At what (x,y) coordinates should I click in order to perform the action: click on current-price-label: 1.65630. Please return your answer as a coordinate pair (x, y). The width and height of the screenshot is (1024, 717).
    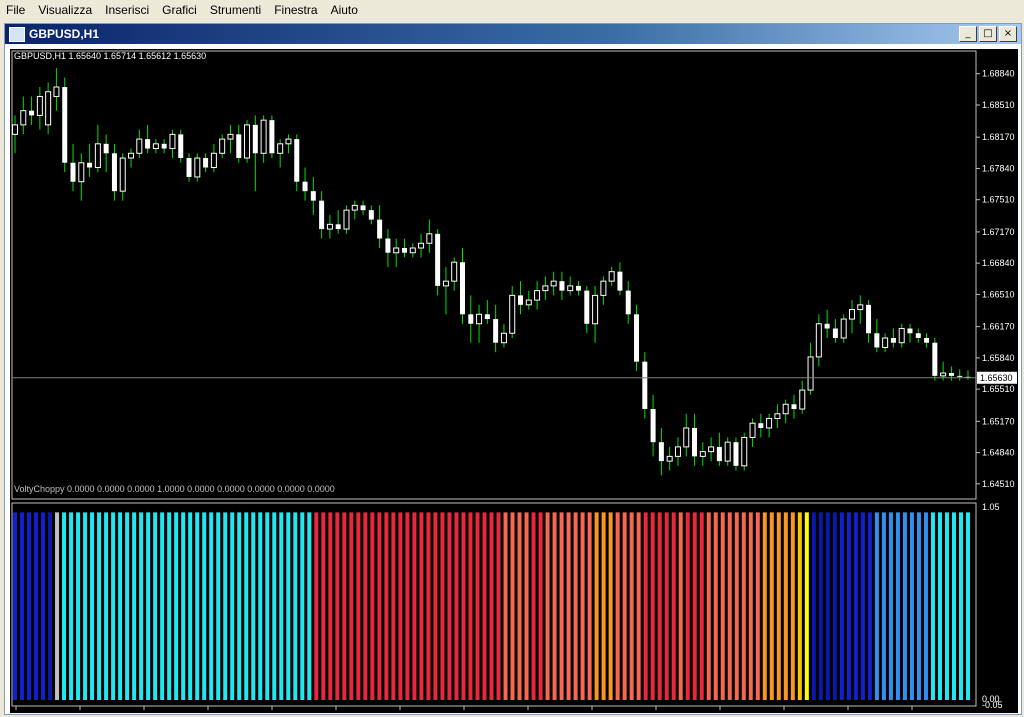
    Looking at the image, I should click on (996, 378).